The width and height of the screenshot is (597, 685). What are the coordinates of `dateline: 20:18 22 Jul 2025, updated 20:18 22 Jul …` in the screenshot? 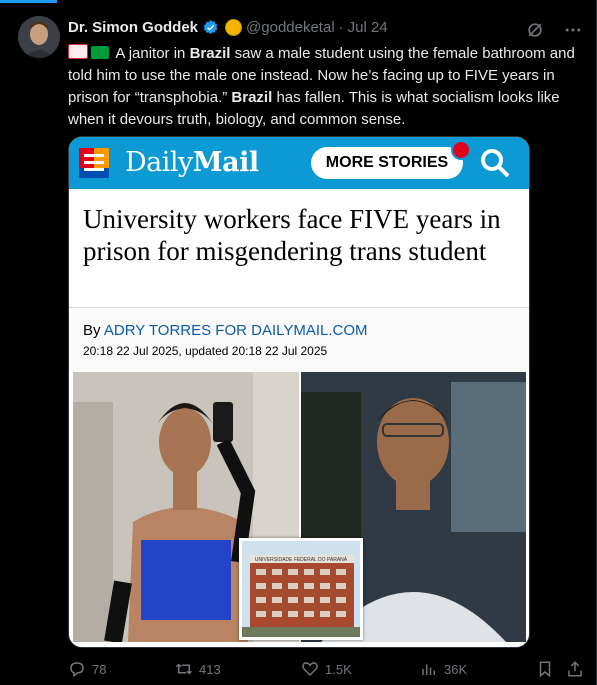 It's located at (205, 351).